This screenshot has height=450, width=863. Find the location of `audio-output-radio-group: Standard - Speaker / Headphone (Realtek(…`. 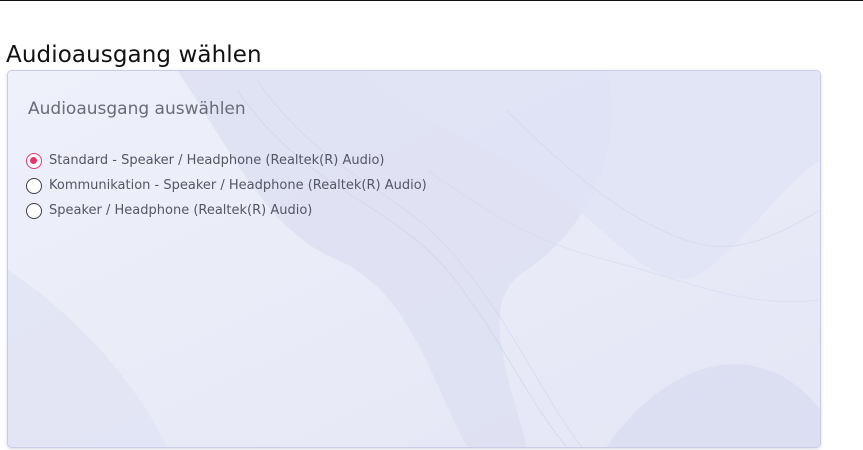

audio-output-radio-group: Standard - Speaker / Headphone (Realtek(… is located at coordinates (226, 185).